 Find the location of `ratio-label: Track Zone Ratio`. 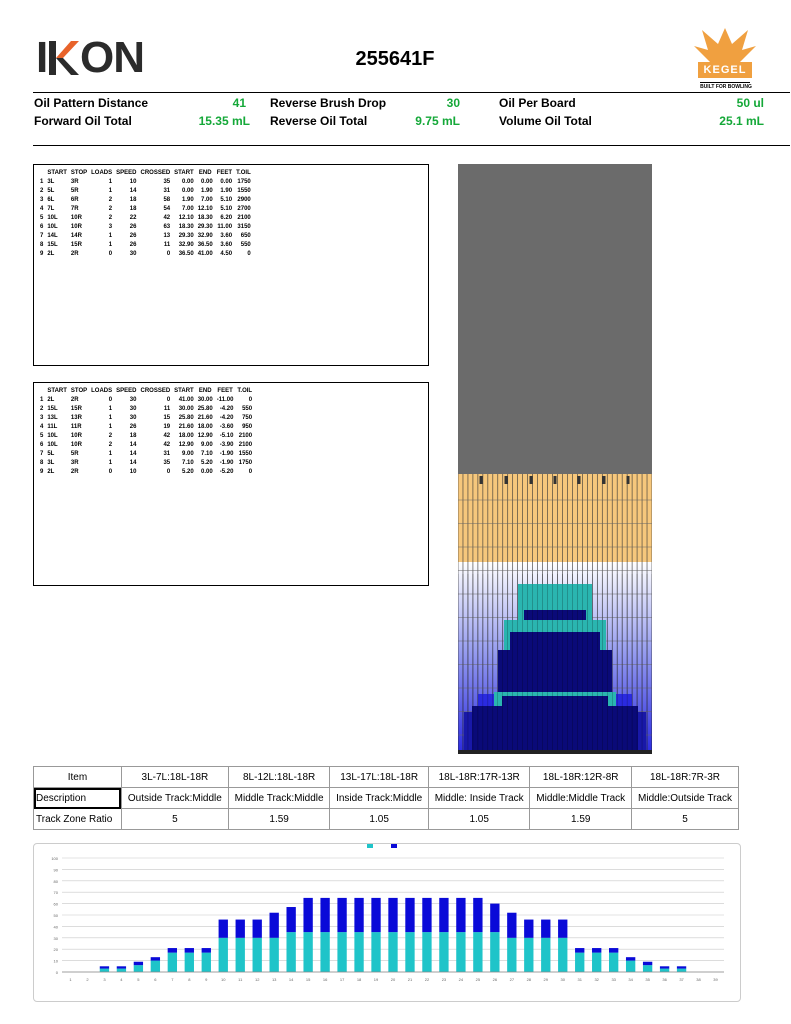

ratio-label: Track Zone Ratio is located at coordinates (77, 819).